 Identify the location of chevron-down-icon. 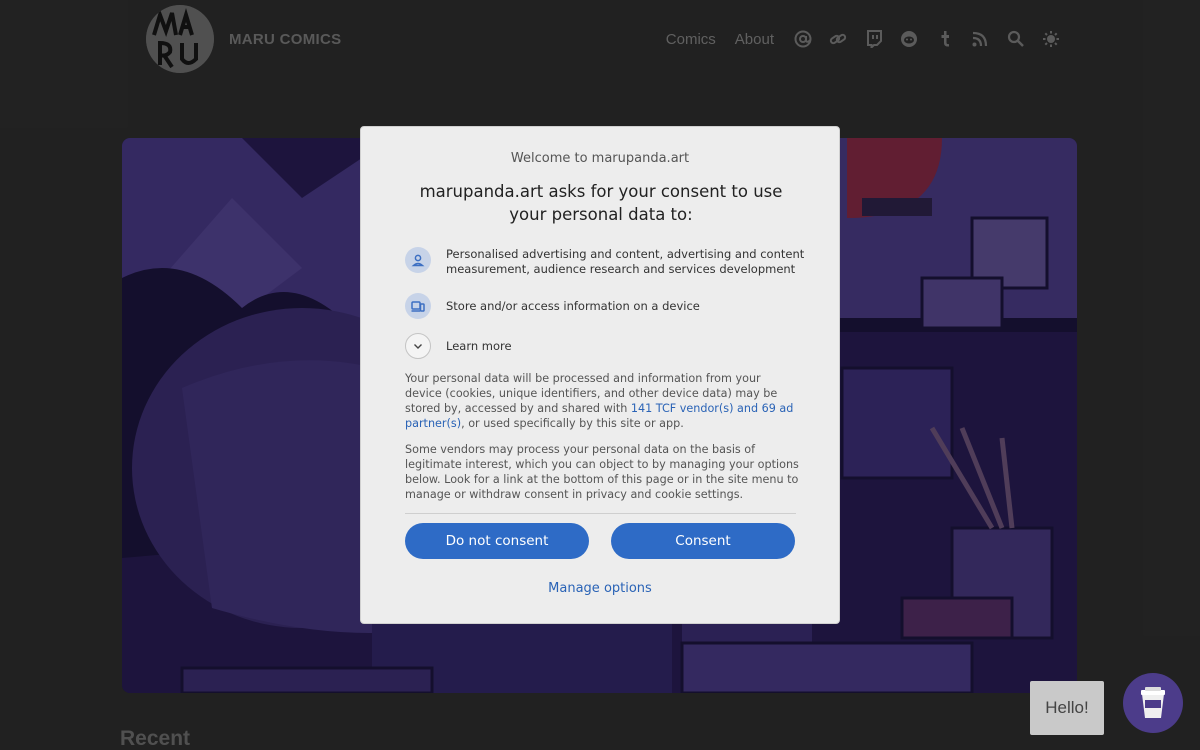
(418, 346).